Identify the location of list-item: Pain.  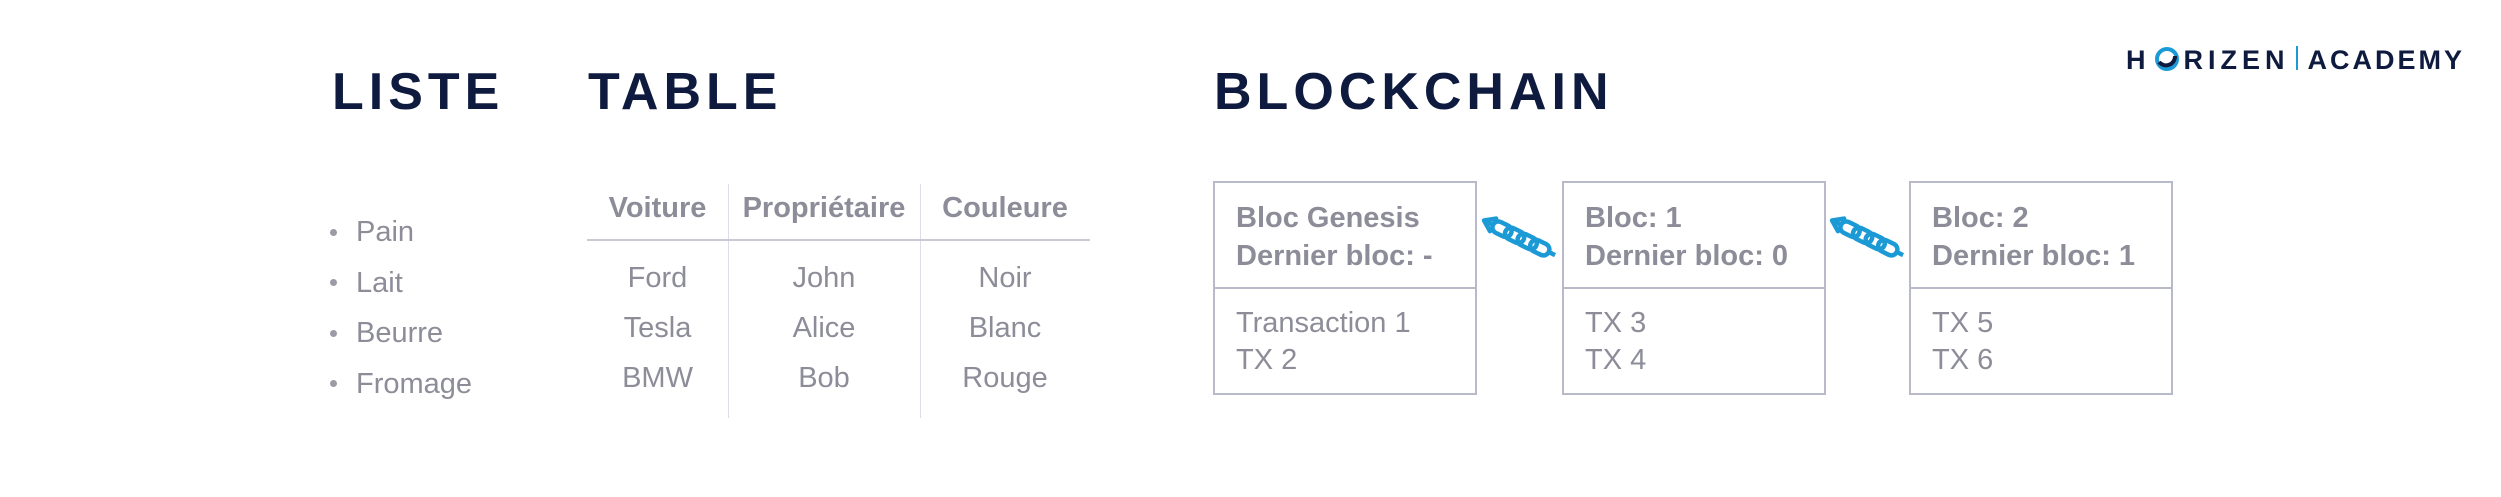
(401, 232).